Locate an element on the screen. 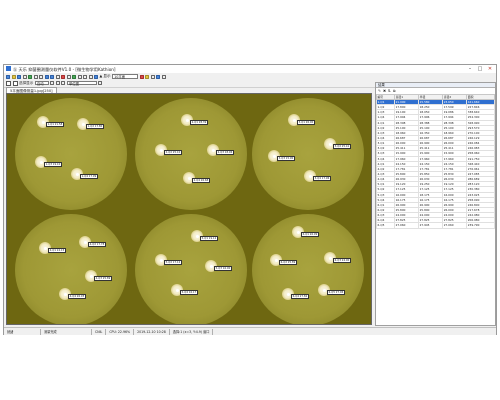 The image size is (500, 400). fit-window-icon is located at coordinates (57, 76).